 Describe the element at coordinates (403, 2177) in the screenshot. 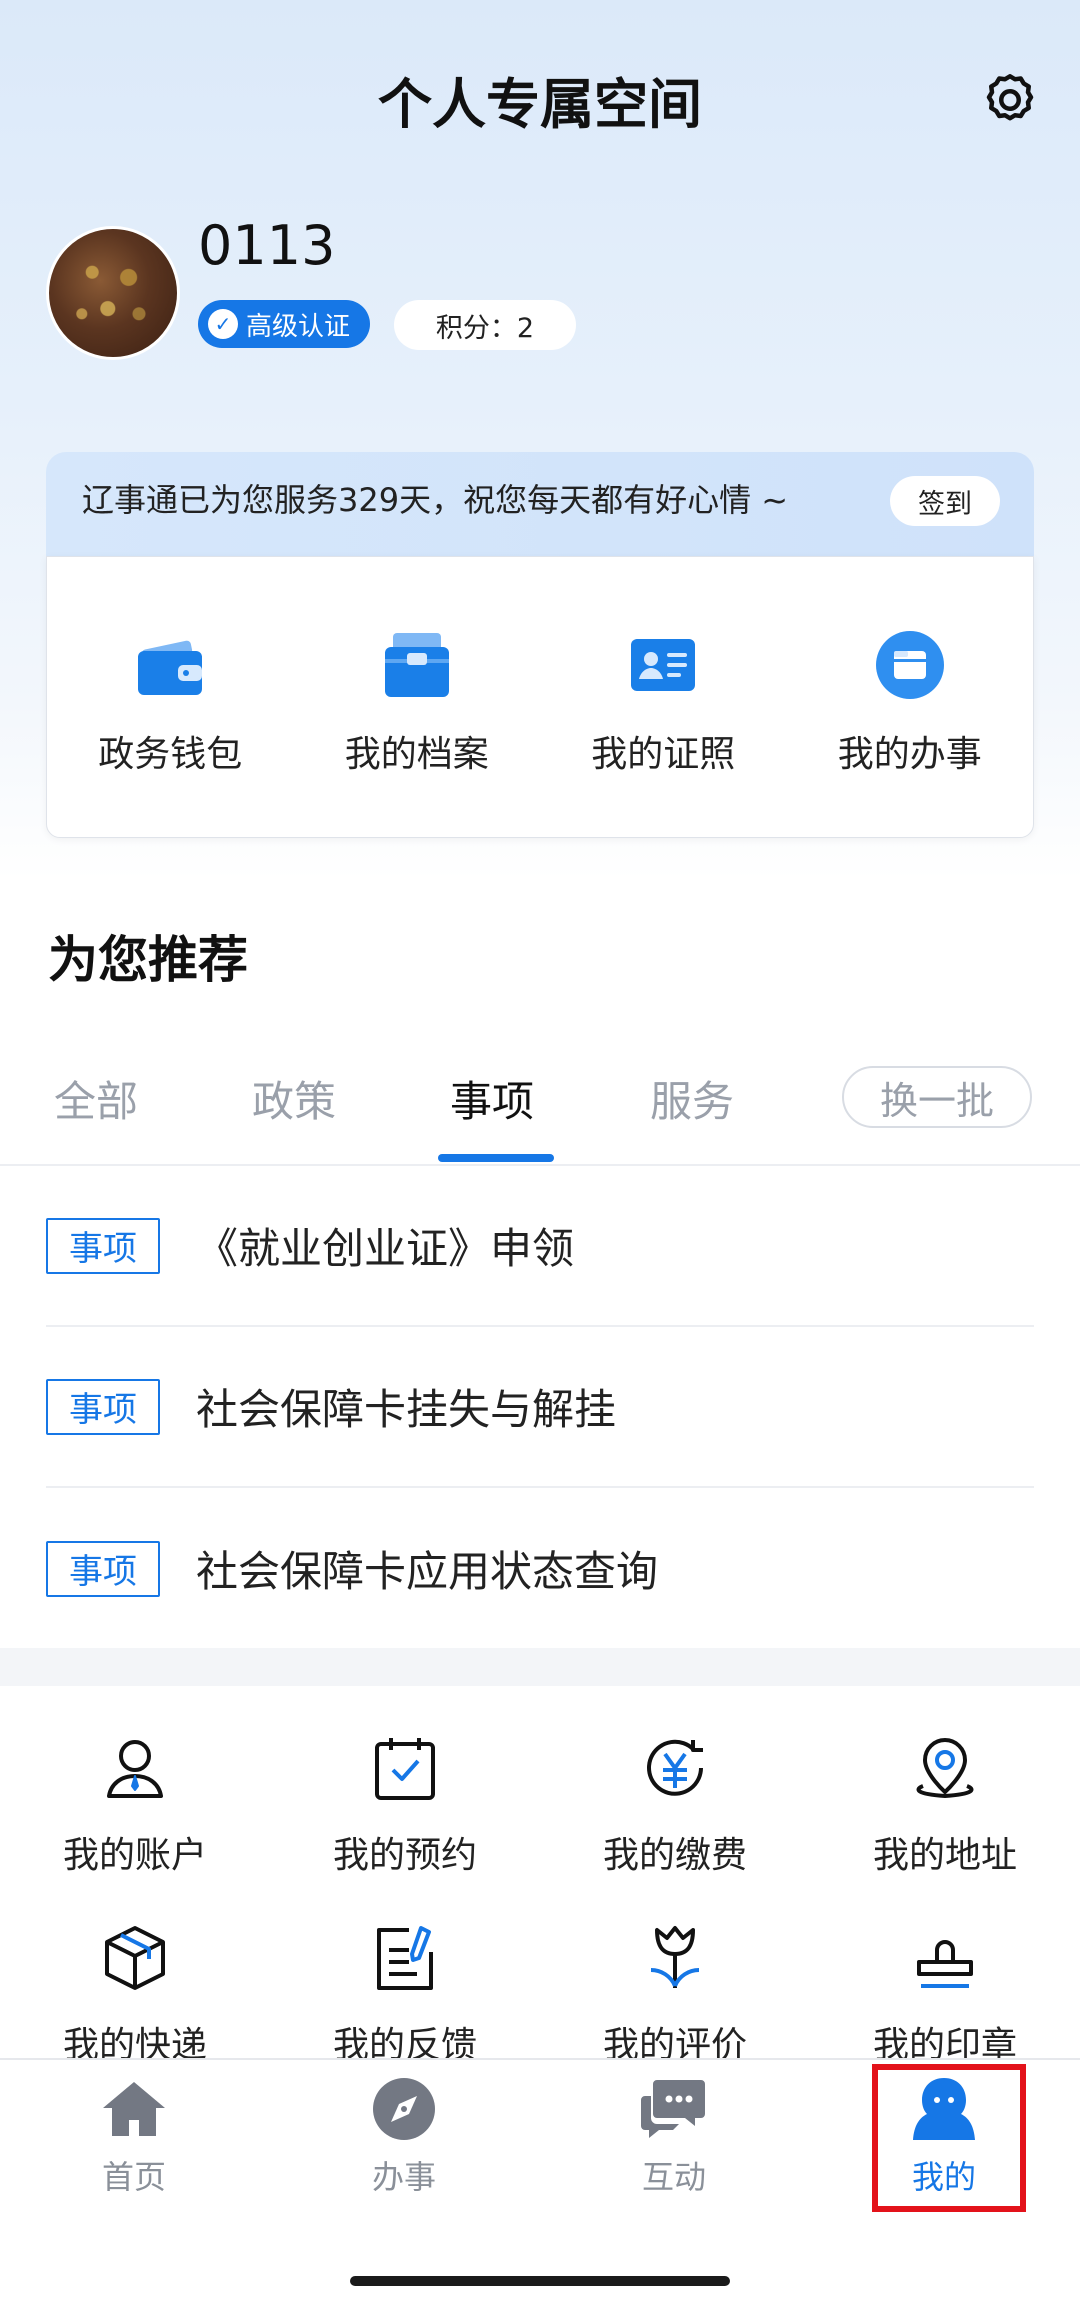

I see `nav-label: 办事` at that location.